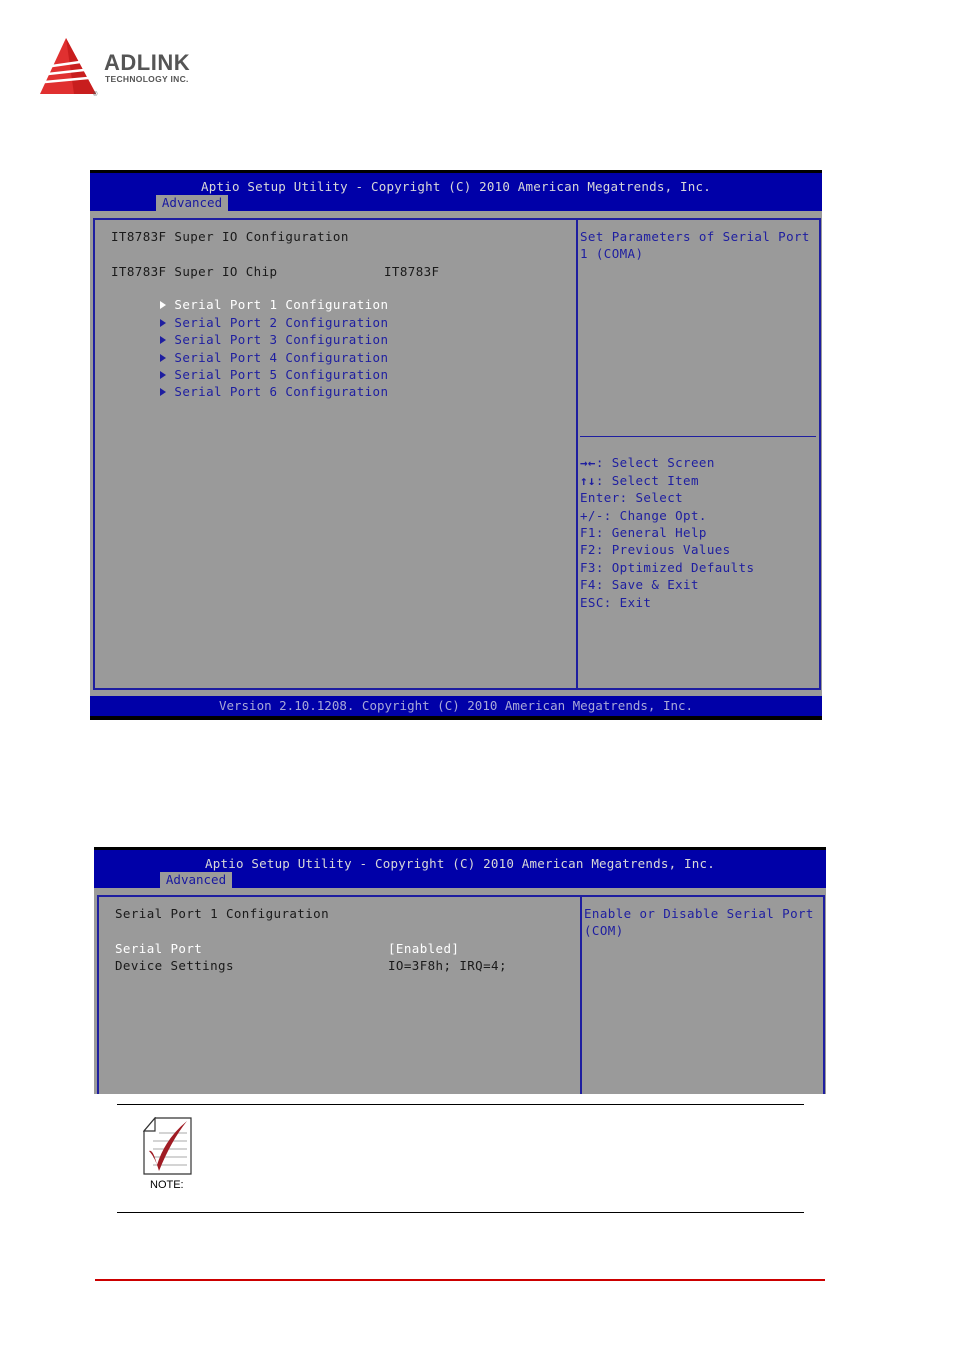 This screenshot has height=1352, width=954. I want to click on key-hint-f1: F1: General Help, so click(643, 532).